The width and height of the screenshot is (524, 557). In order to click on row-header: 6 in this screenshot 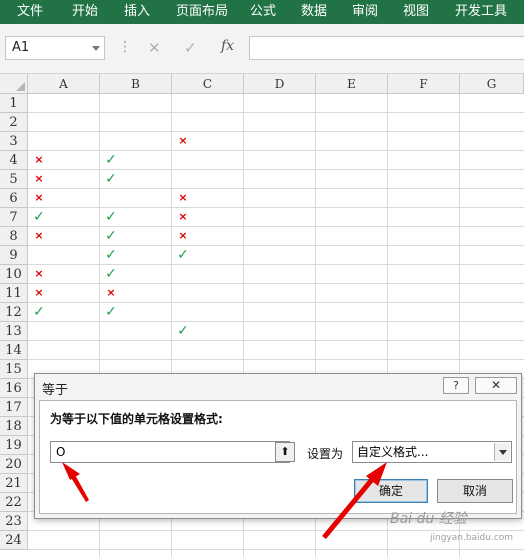, I will do `click(14, 198)`.